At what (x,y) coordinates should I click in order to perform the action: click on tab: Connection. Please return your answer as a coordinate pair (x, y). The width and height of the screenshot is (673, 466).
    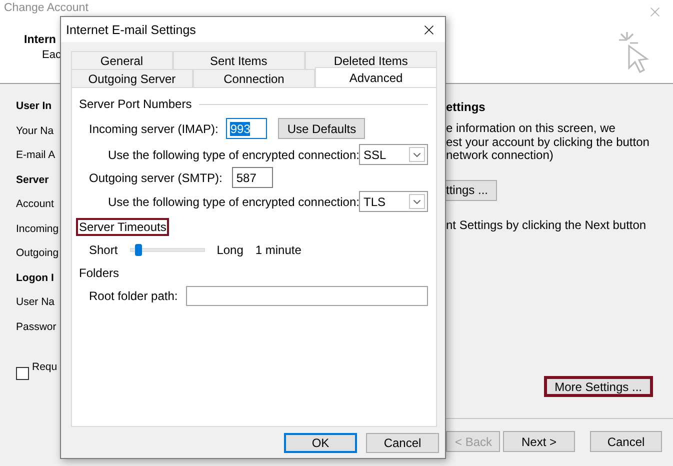
    Looking at the image, I should click on (254, 78).